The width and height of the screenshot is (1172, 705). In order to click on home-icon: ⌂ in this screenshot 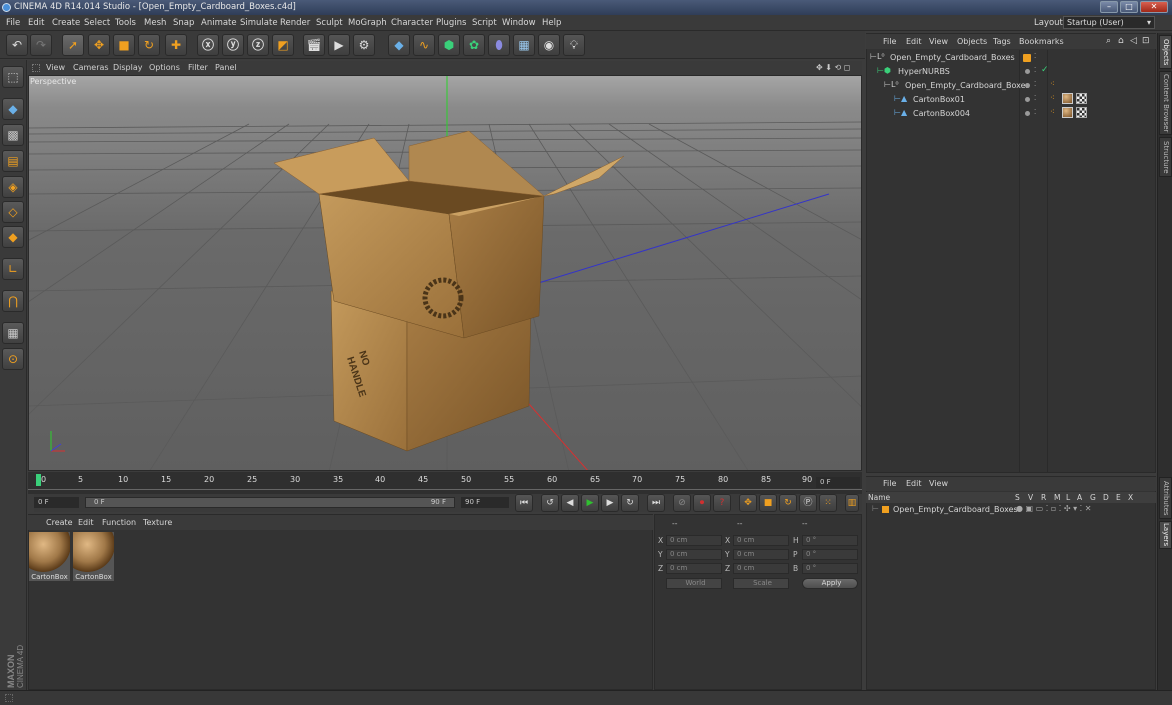, I will do `click(1121, 41)`.